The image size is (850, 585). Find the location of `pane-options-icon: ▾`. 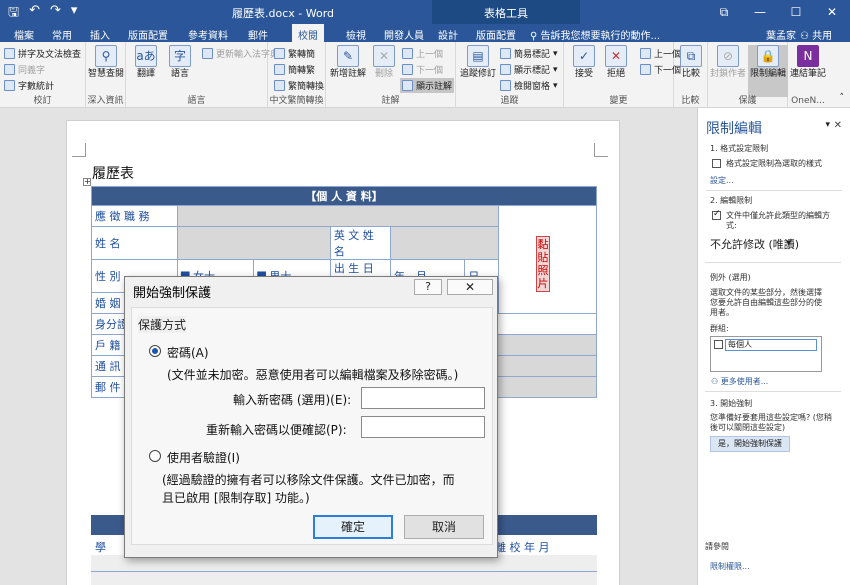

pane-options-icon: ▾ is located at coordinates (827, 125).